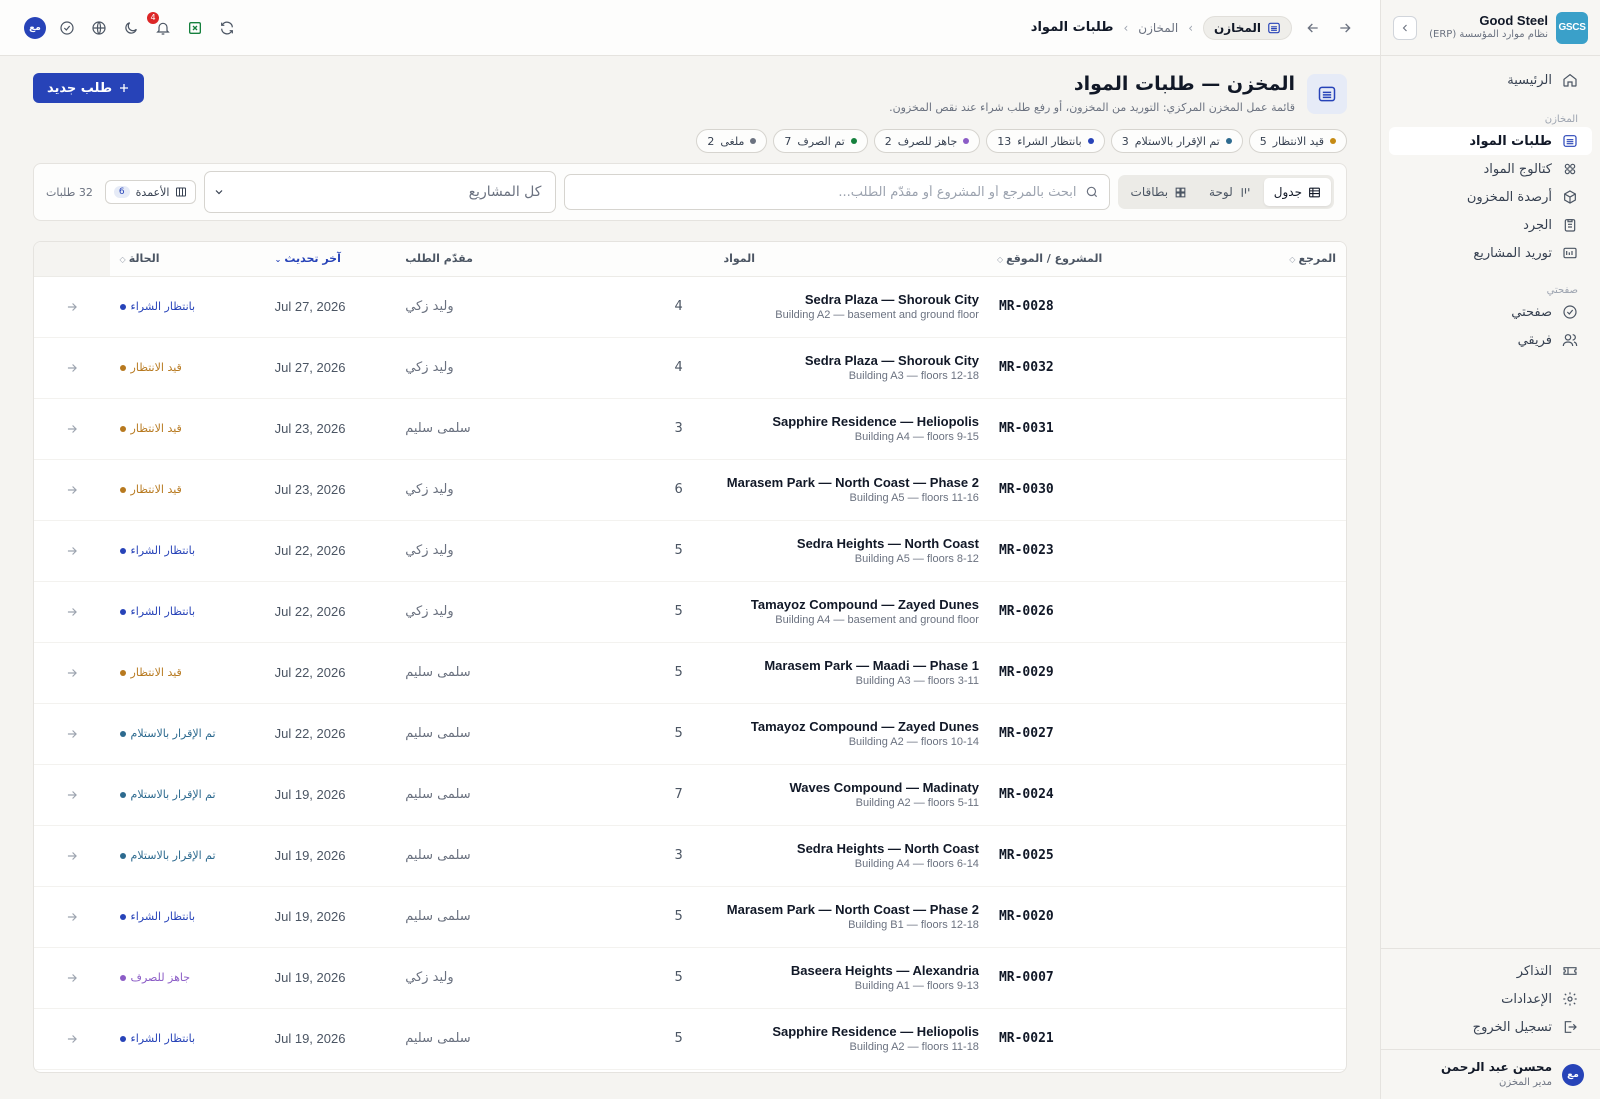 The image size is (1600, 1099). What do you see at coordinates (89, 88) in the screenshot?
I see `new-request-button: طلب جديد` at bounding box center [89, 88].